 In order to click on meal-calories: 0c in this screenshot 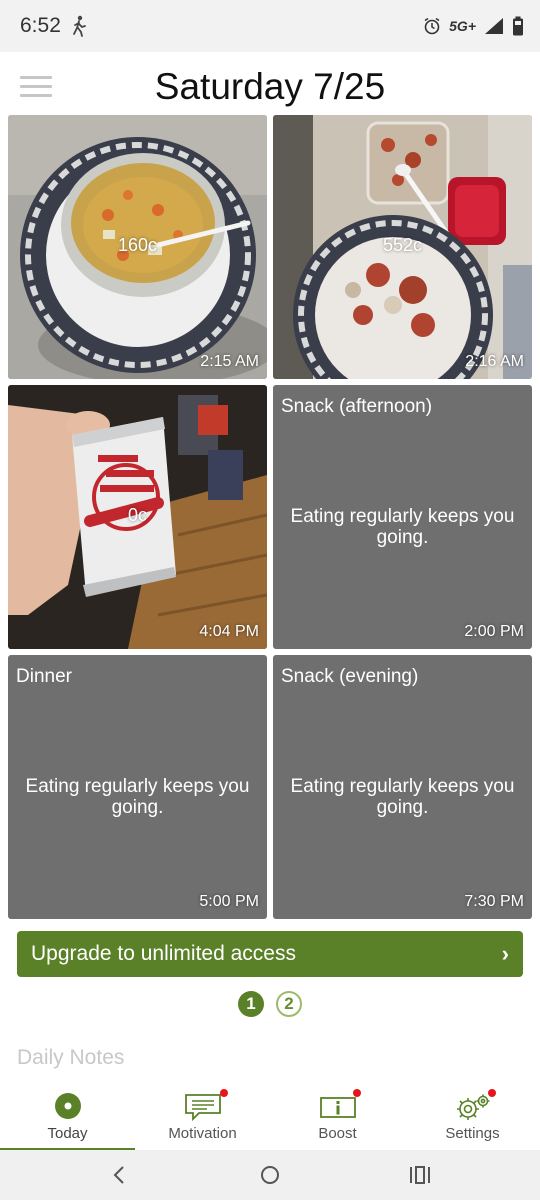, I will do `click(137, 515)`.